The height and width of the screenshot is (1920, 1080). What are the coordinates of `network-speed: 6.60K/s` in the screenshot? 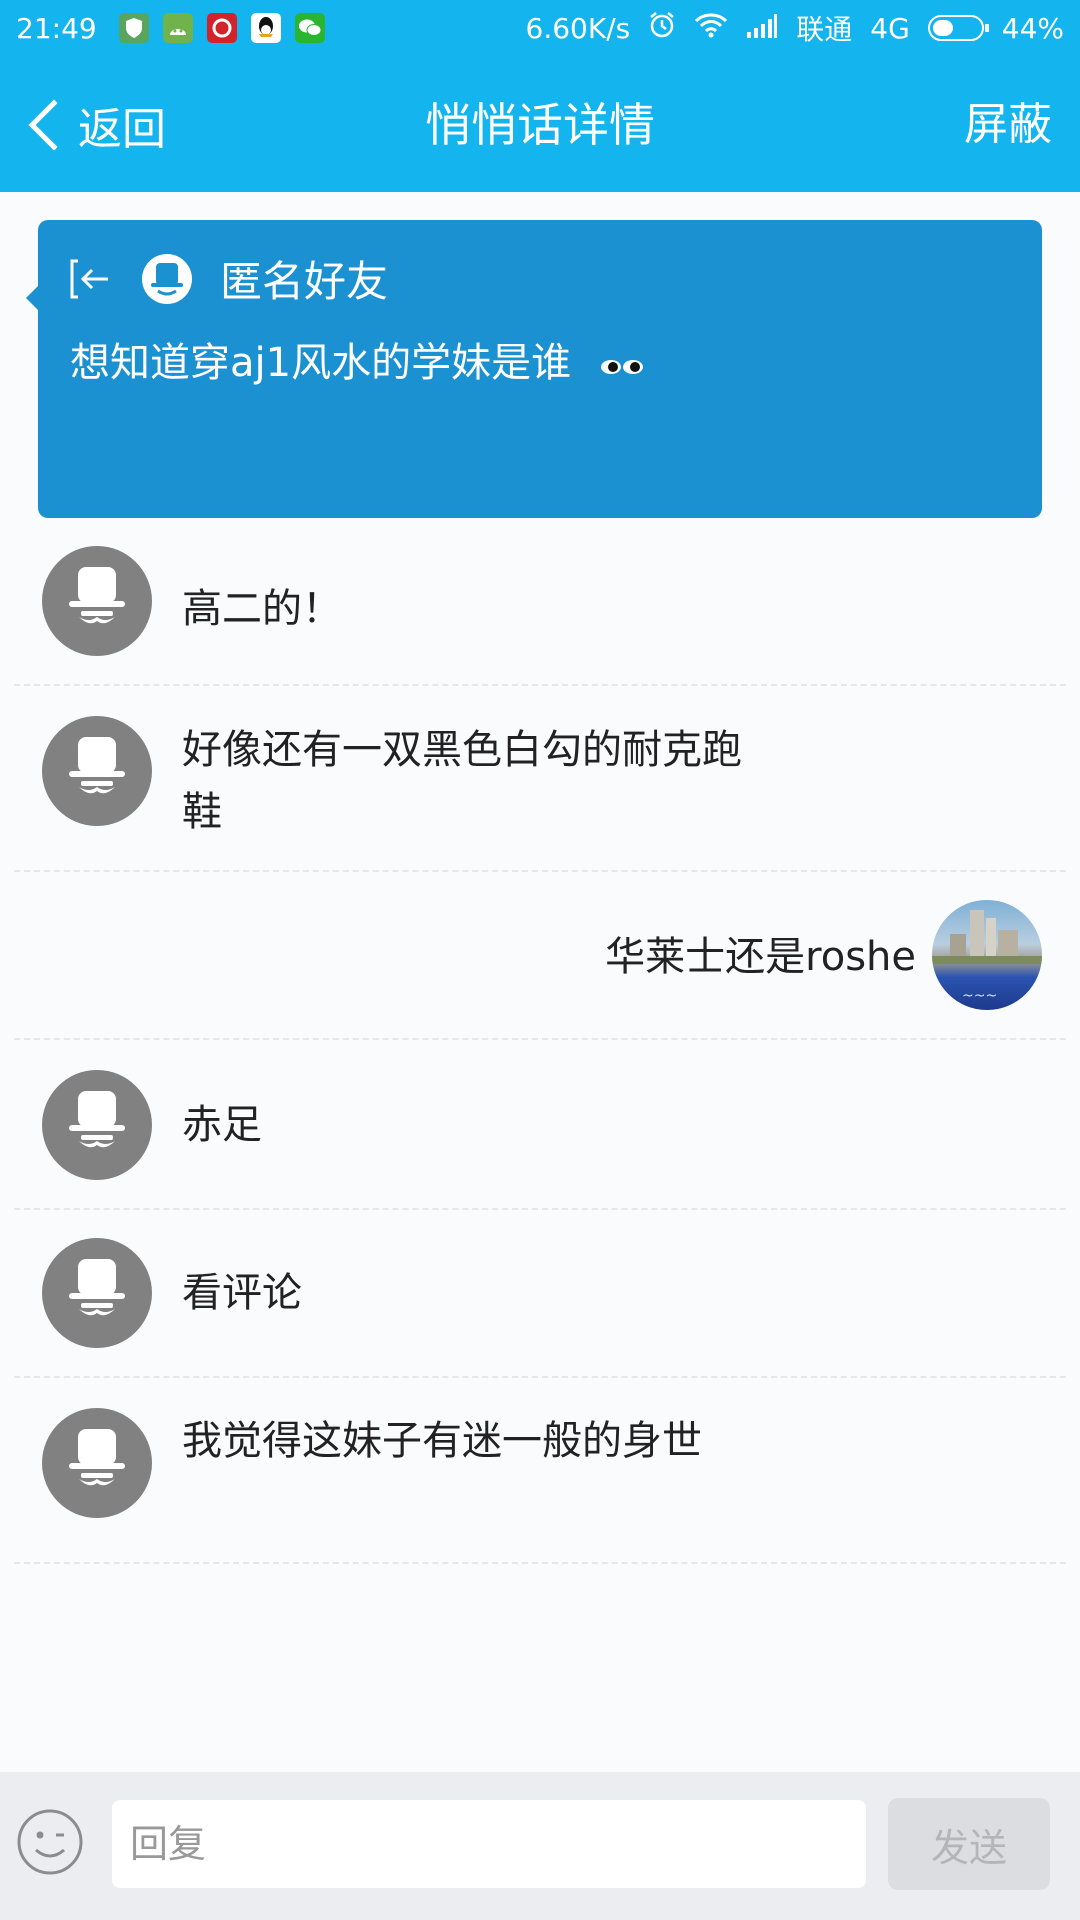 It's located at (578, 28).